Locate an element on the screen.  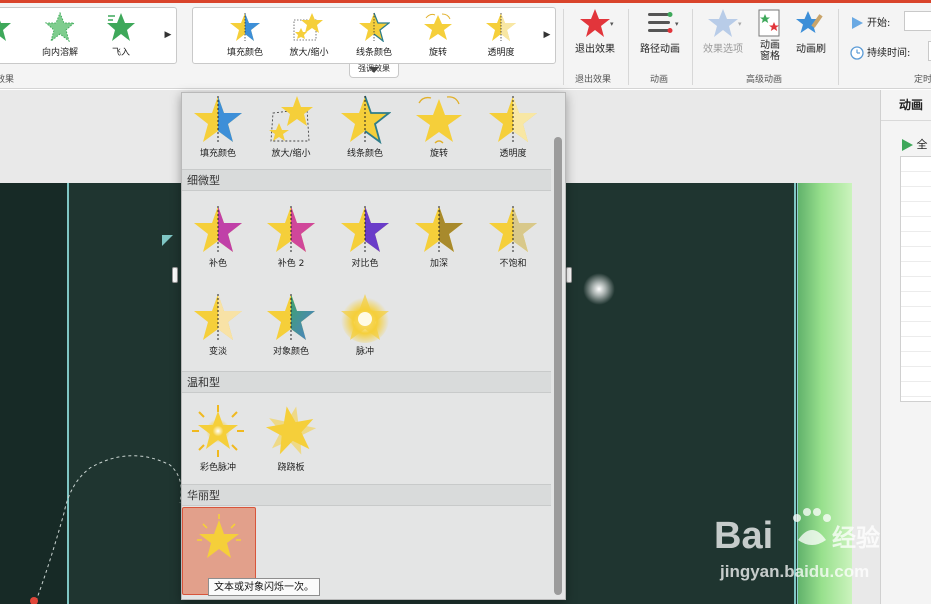
effect-object-color: 对象颜色 is located at coordinates (291, 329).